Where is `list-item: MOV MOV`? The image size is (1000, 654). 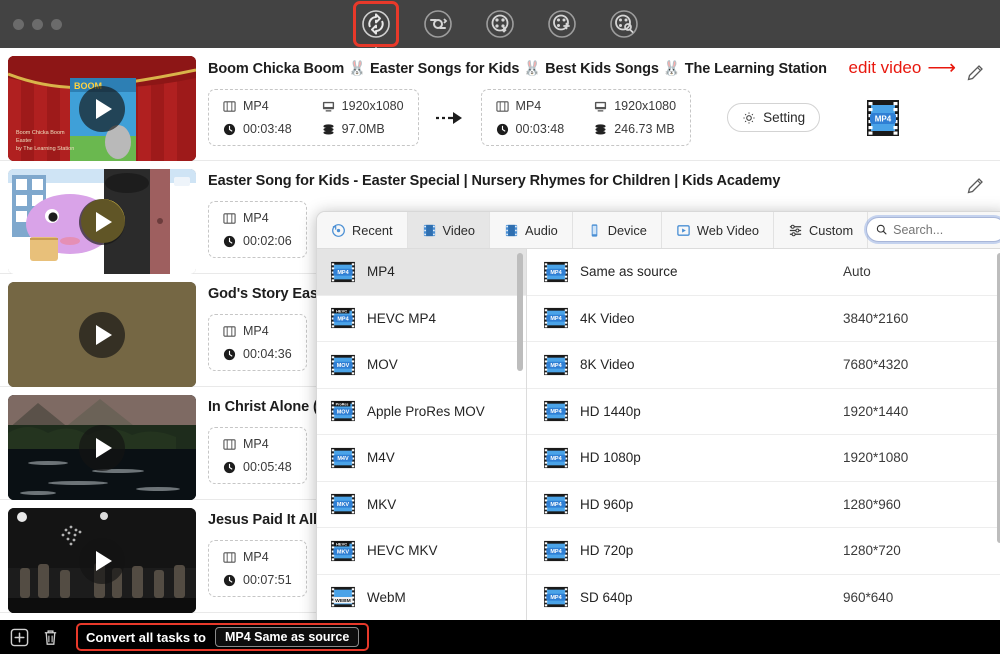 list-item: MOV MOV is located at coordinates (421, 365).